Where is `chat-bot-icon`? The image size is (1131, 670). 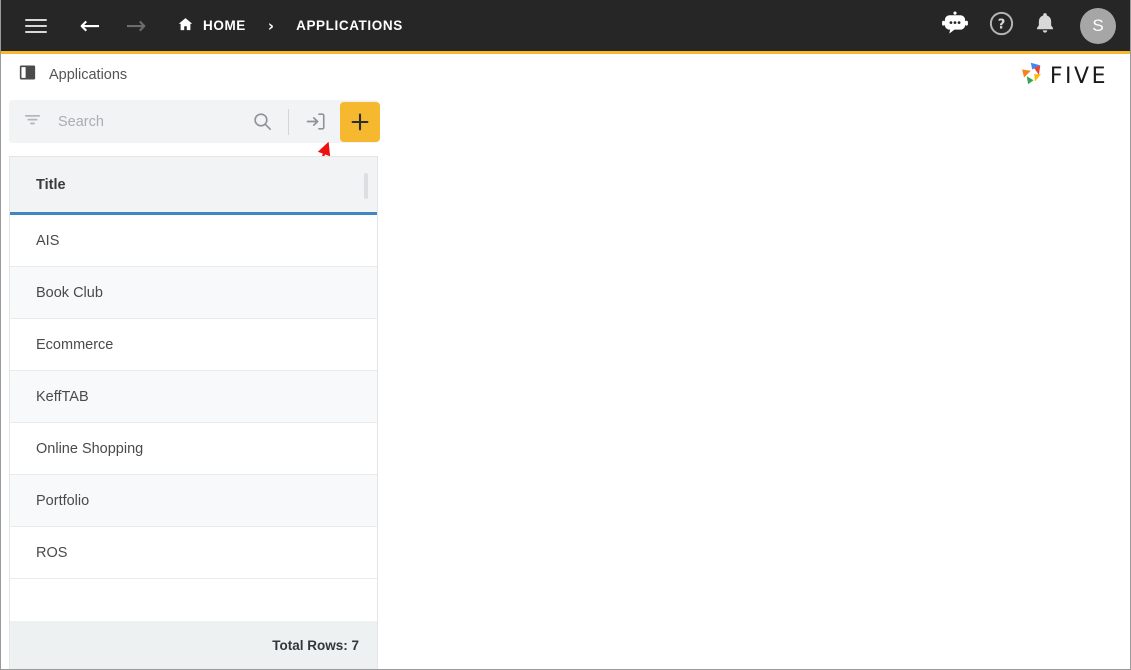 chat-bot-icon is located at coordinates (955, 25).